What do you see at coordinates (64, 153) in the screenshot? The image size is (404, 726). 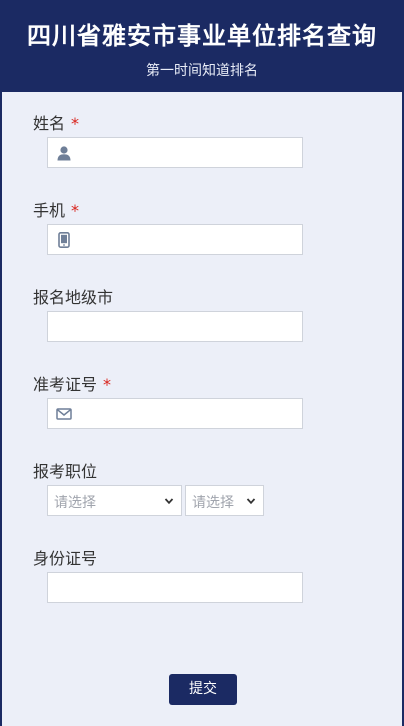 I see `user-icon` at bounding box center [64, 153].